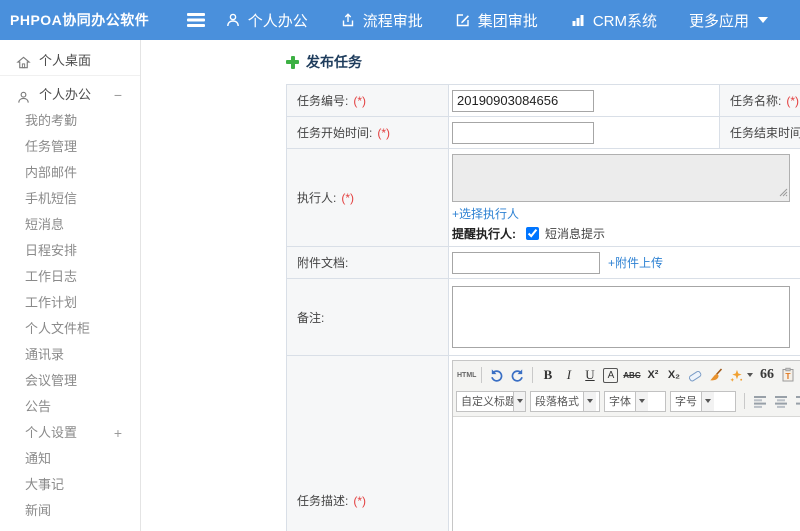  I want to click on edit-pencil-icon, so click(463, 20).